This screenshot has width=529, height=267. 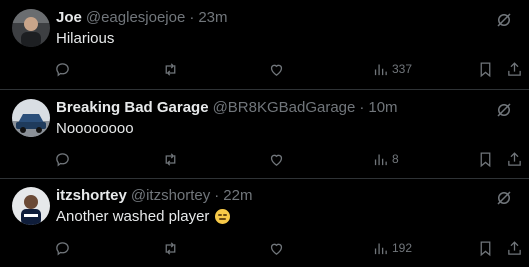 What do you see at coordinates (264, 159) in the screenshot?
I see `tweet-actions: 8` at bounding box center [264, 159].